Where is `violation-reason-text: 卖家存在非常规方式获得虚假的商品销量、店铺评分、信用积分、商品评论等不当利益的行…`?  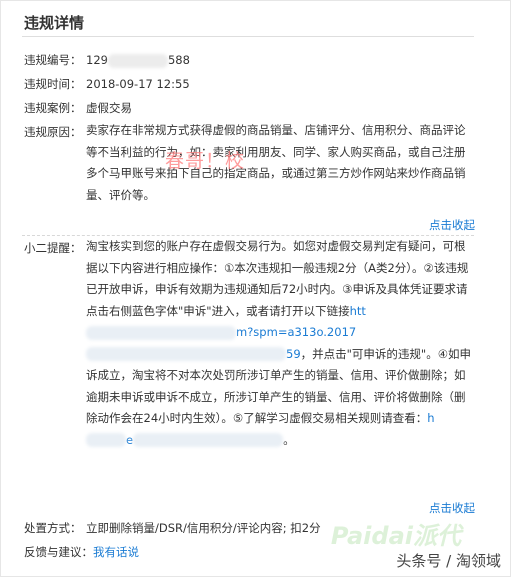 violation-reason-text: 卖家存在非常规方式获得虚假的商品销量、店铺评分、信用积分、商品评论等不当利益的行… is located at coordinates (276, 162).